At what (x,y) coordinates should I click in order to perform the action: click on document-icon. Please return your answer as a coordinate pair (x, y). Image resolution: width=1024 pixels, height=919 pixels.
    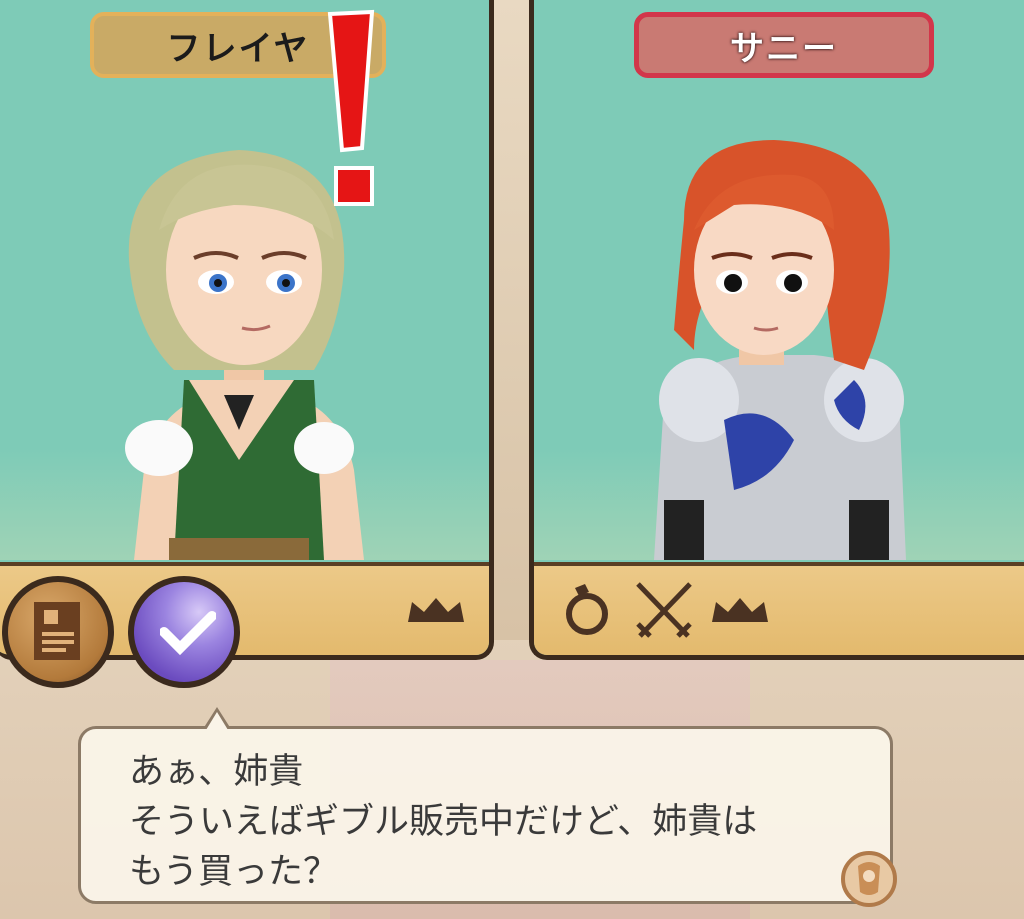
    Looking at the image, I should click on (57, 631).